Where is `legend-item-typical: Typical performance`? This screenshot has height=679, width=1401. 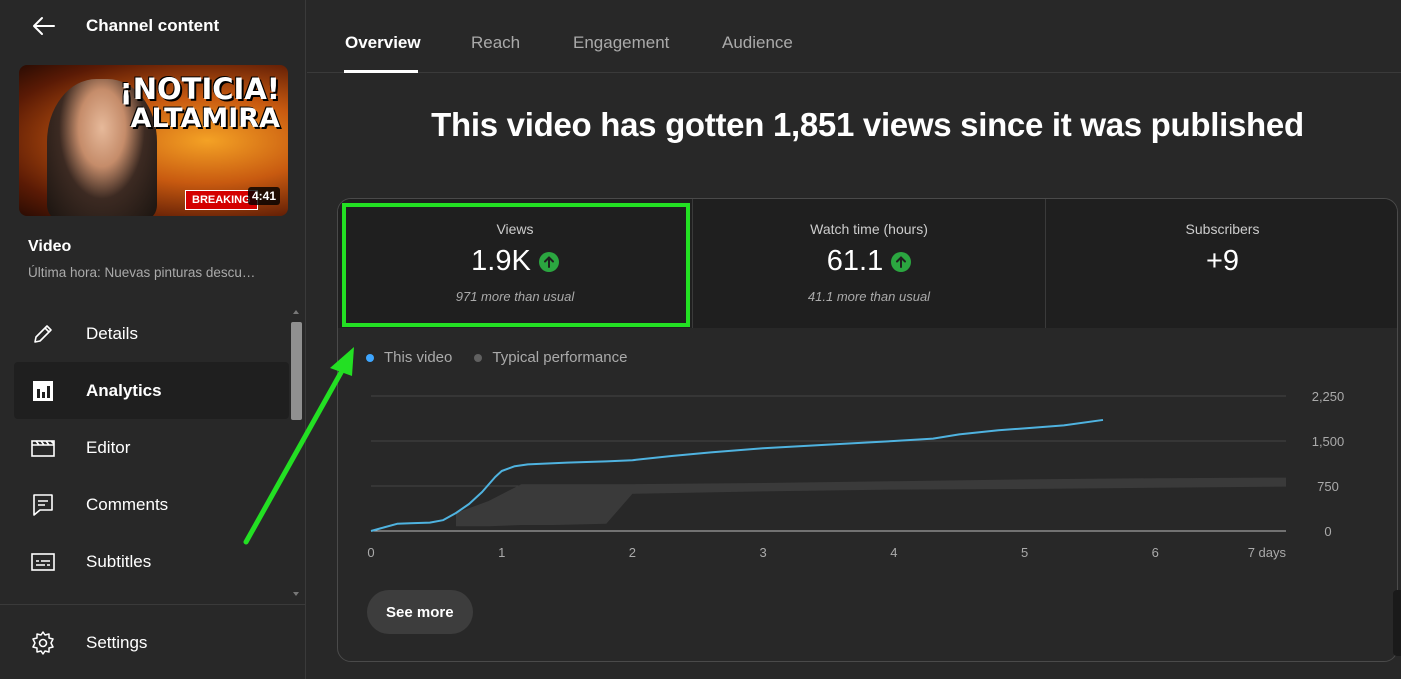
legend-item-typical: Typical performance is located at coordinates (550, 357).